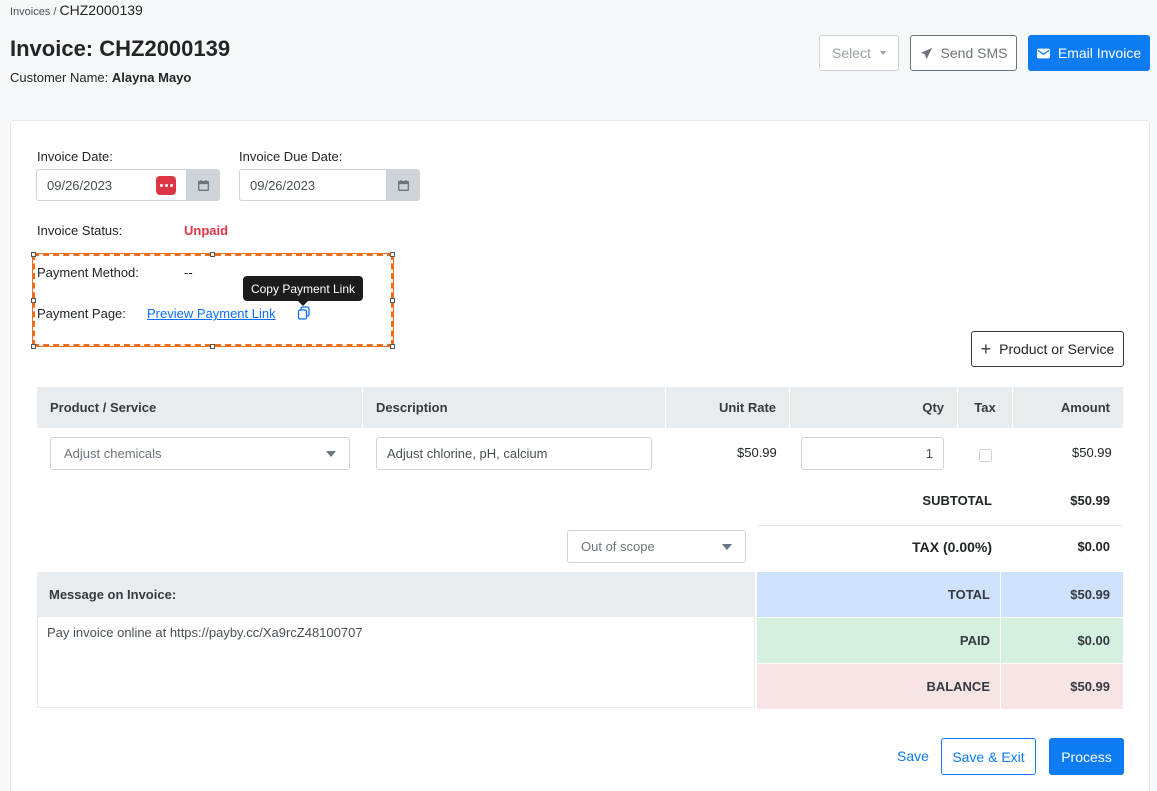 The image size is (1157, 791). I want to click on paid-row: PAID $0.00, so click(940, 640).